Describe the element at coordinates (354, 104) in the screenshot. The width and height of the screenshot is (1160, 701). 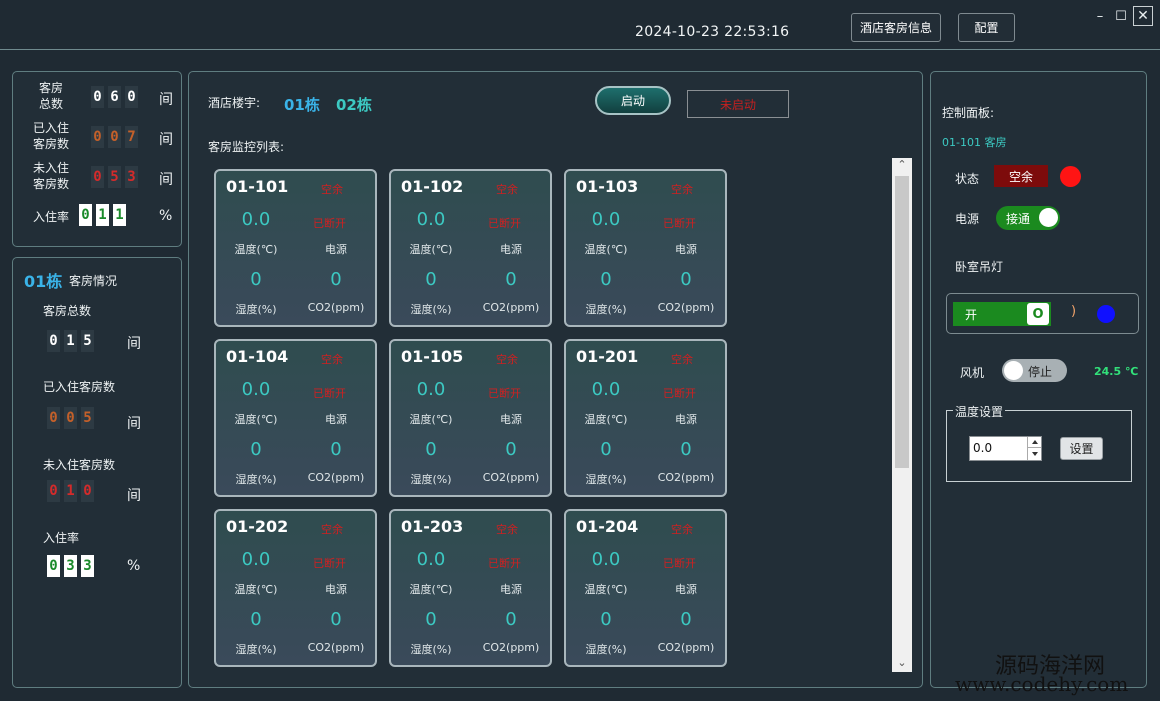
I see `building-tab-02: 02栋` at that location.